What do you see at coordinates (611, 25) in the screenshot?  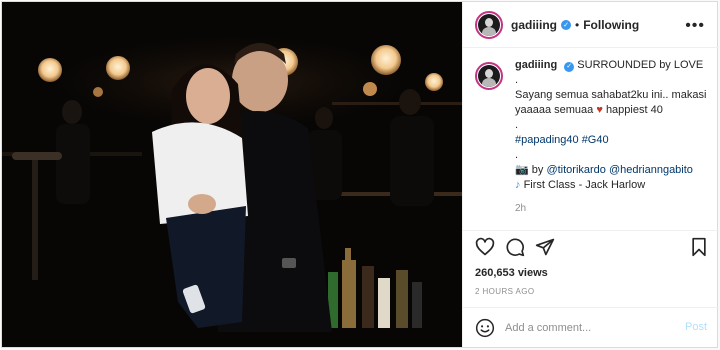 I see `following-button: Following` at bounding box center [611, 25].